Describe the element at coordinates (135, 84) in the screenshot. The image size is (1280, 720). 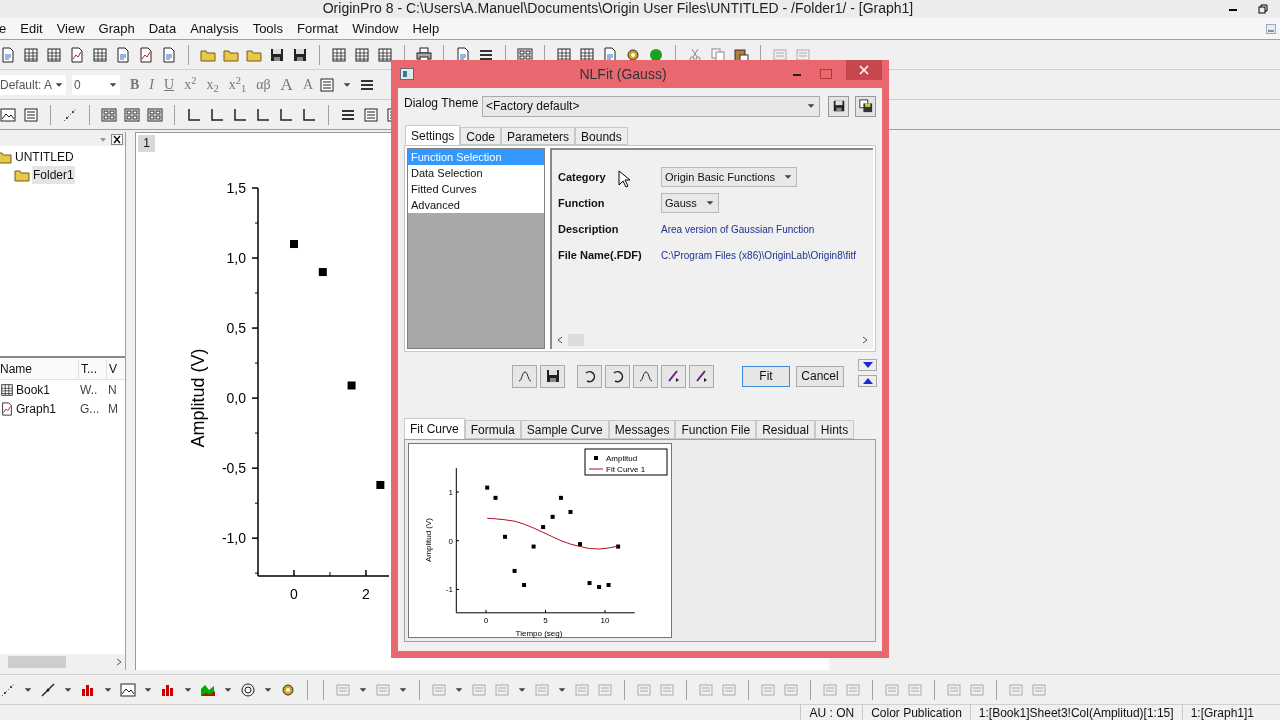
I see `format-button: B` at that location.